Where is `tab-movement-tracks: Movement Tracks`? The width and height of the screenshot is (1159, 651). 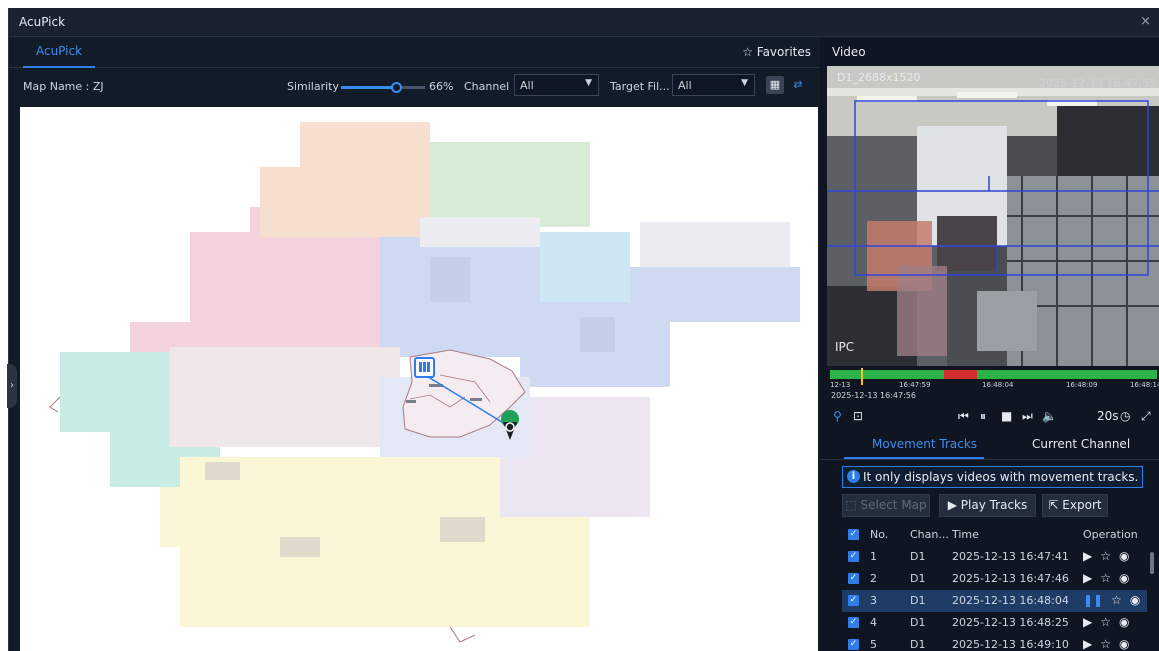 tab-movement-tracks: Movement Tracks is located at coordinates (924, 444).